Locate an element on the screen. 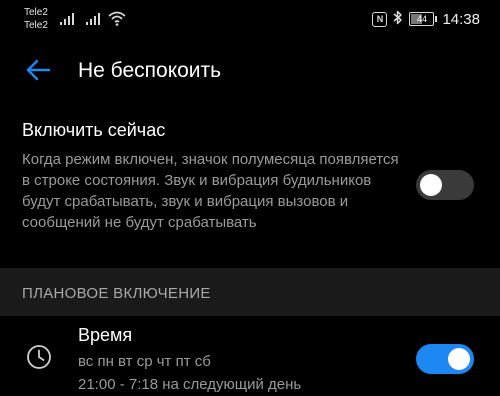 The image size is (500, 396). schedule-time-range: 21:00 - 7:18 на следующий день is located at coordinates (190, 384).